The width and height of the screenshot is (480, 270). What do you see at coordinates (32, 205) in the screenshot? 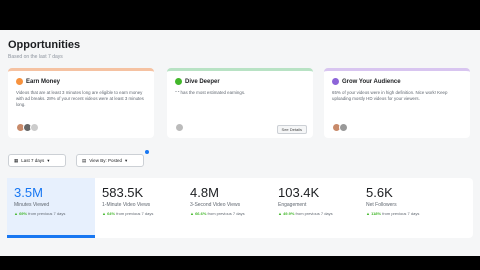
I see `metric-label: Minutes Viewed` at bounding box center [32, 205].